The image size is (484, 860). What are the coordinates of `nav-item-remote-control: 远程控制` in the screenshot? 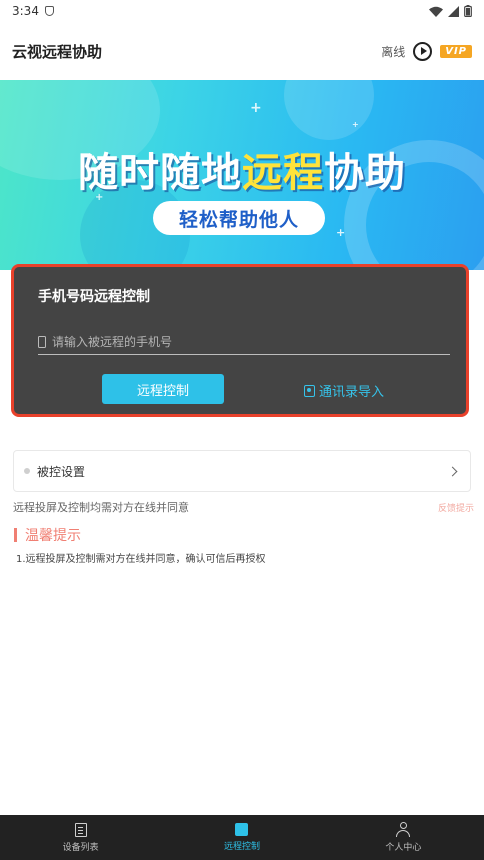 It's located at (241, 837).